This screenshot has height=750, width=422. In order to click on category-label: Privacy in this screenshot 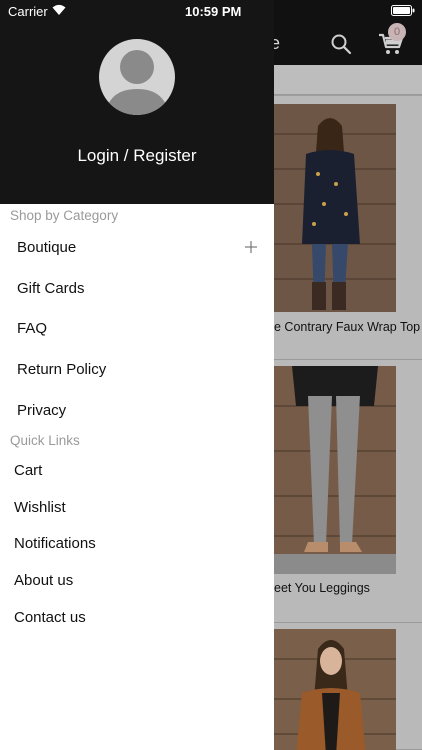, I will do `click(42, 410)`.